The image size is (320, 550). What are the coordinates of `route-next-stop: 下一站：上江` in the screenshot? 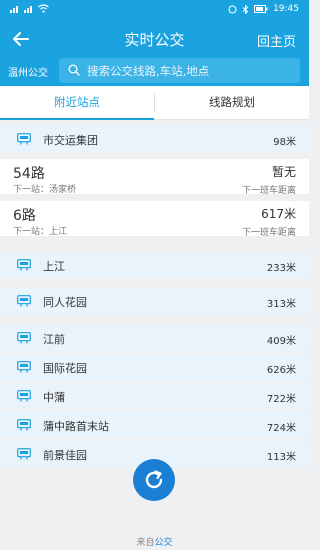 It's located at (40, 232).